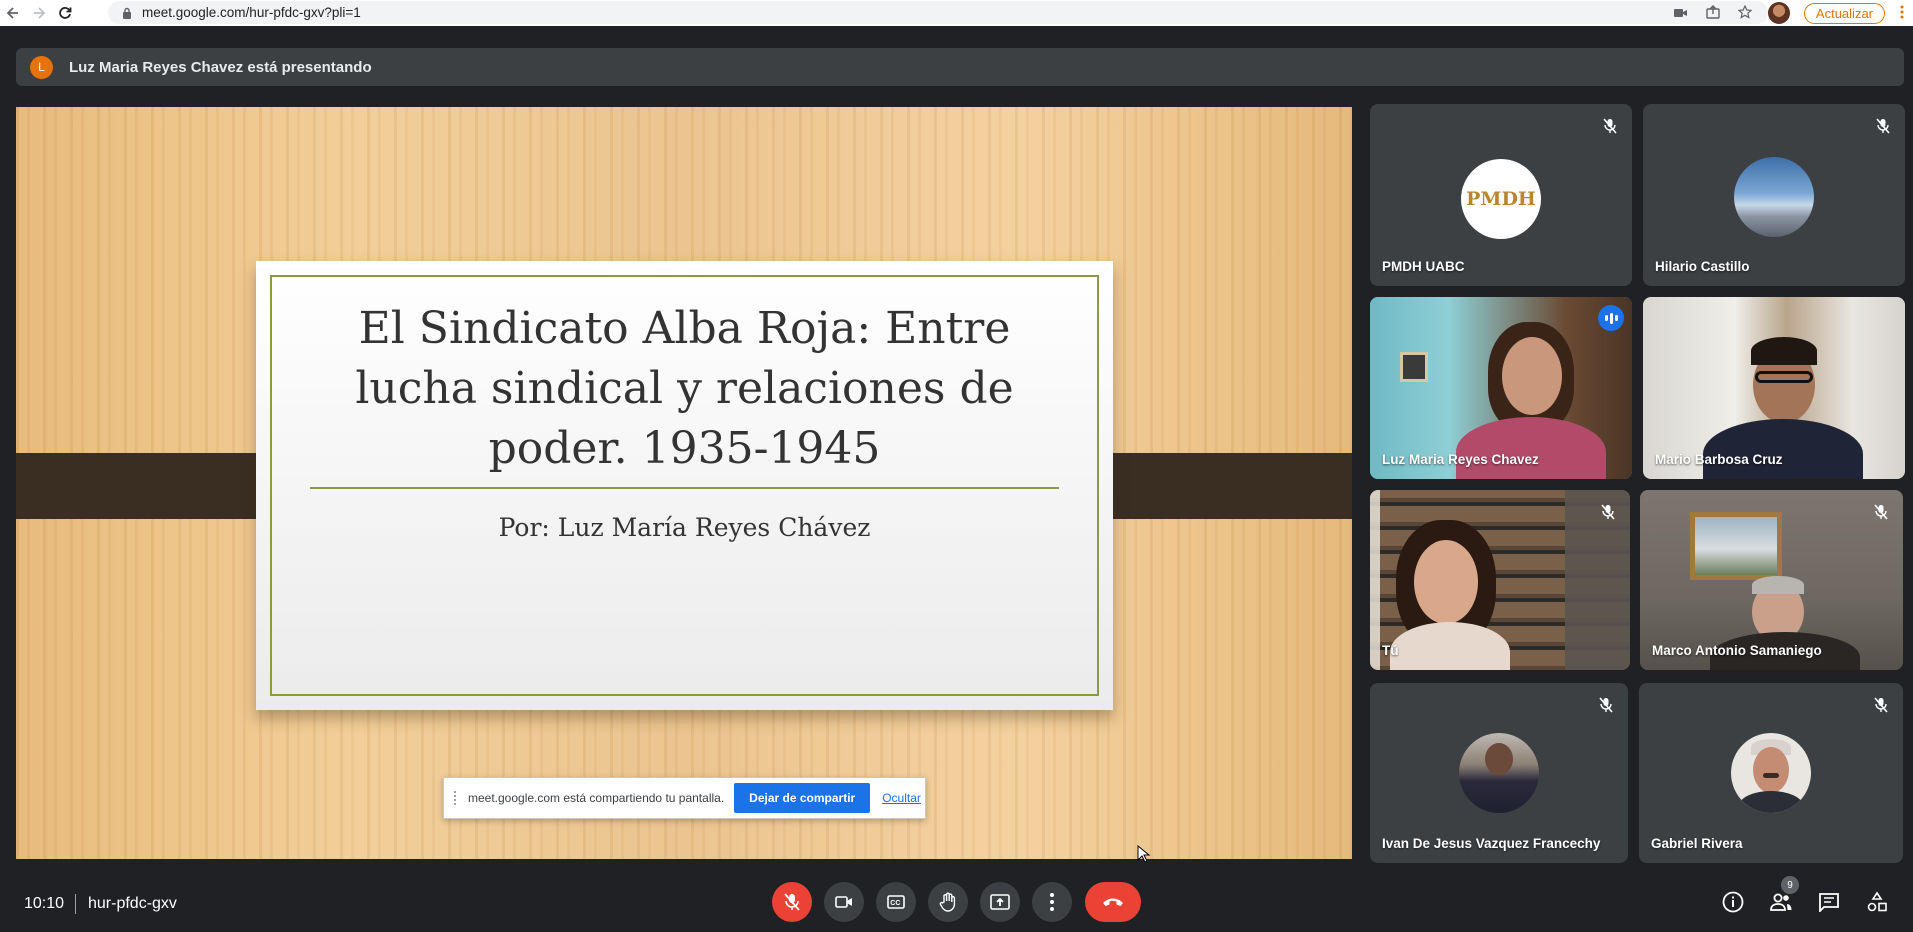 Image resolution: width=1913 pixels, height=932 pixels. Describe the element at coordinates (1902, 13) in the screenshot. I see `menu-dots-icon` at that location.